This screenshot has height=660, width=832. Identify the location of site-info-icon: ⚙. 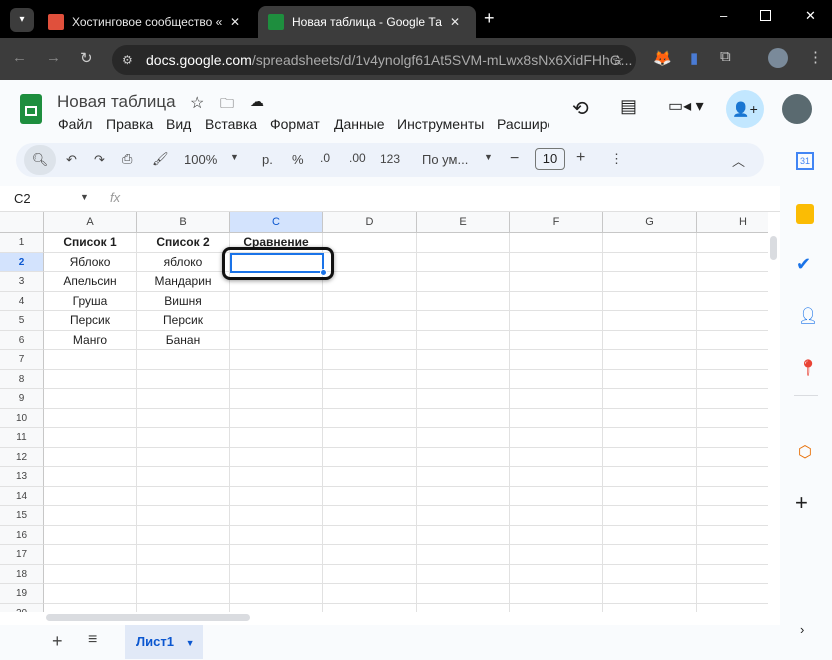
(127, 60).